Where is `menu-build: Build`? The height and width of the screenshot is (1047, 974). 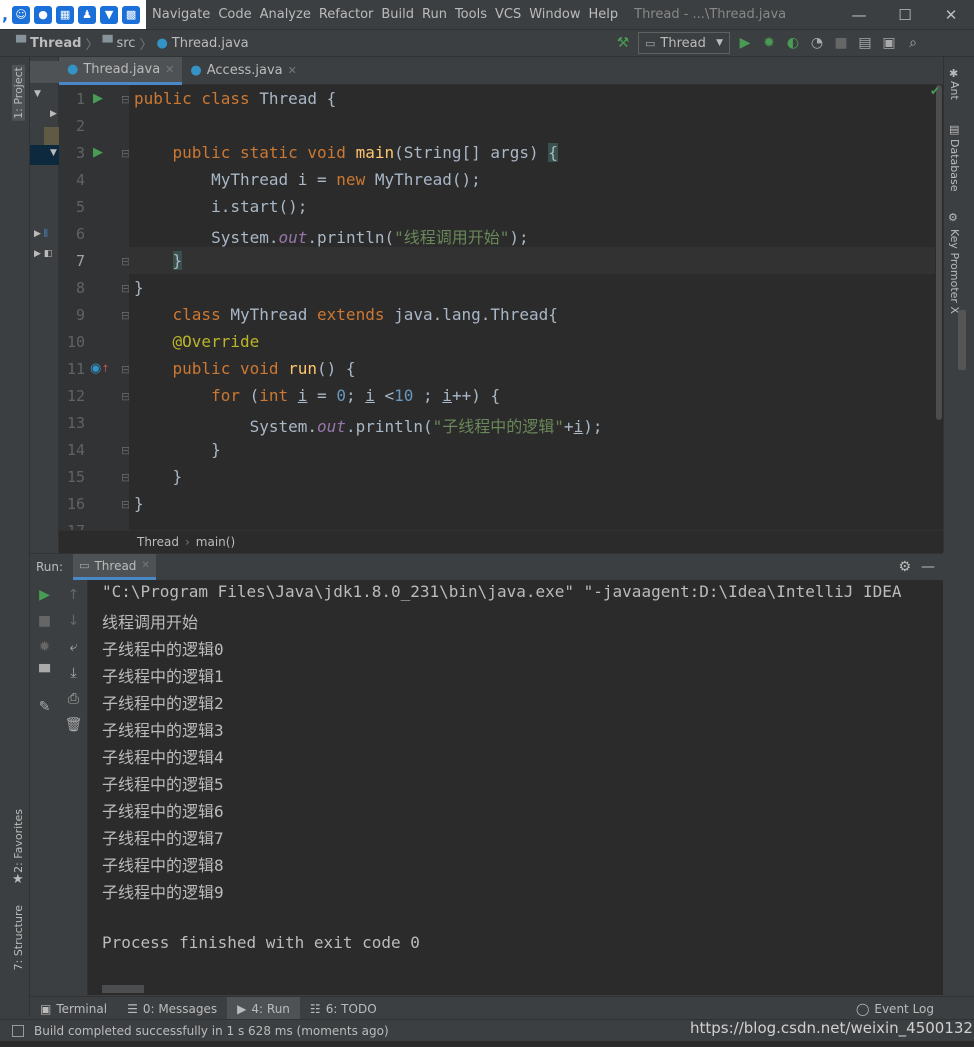 menu-build: Build is located at coordinates (397, 14).